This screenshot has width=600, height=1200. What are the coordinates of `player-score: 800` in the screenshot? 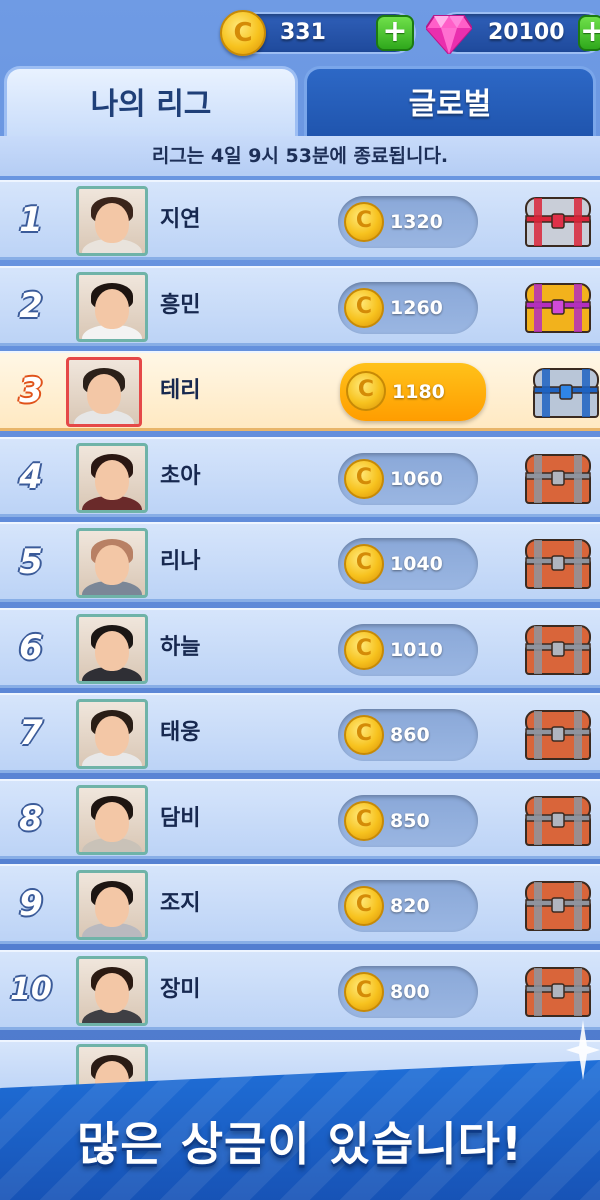 It's located at (410, 991).